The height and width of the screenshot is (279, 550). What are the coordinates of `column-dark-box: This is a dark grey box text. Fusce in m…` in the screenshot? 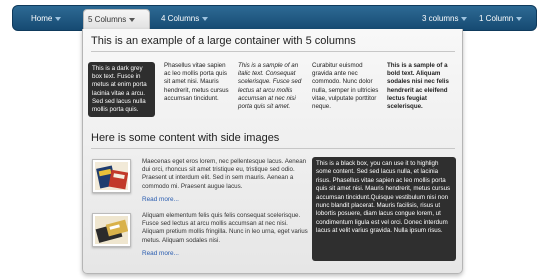 It's located at (121, 90).